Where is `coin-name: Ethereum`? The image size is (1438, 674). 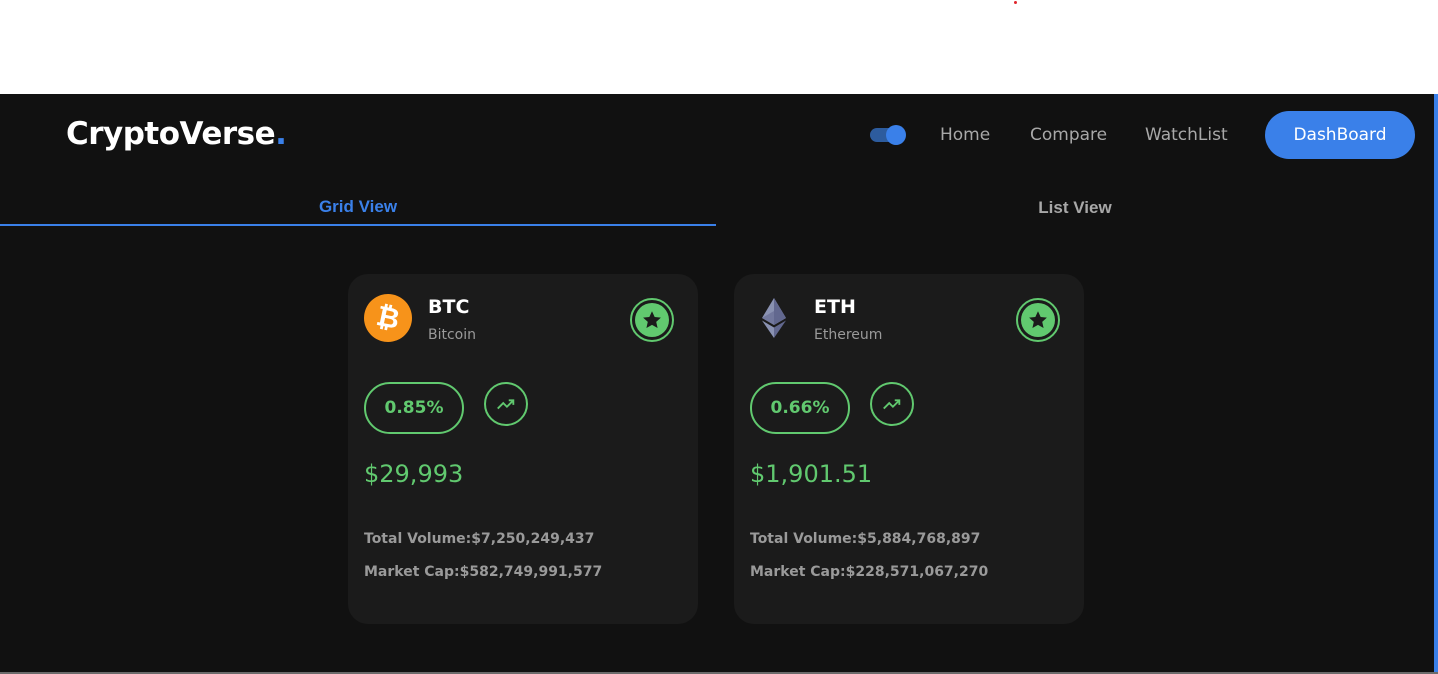
coin-name: Ethereum is located at coordinates (848, 335).